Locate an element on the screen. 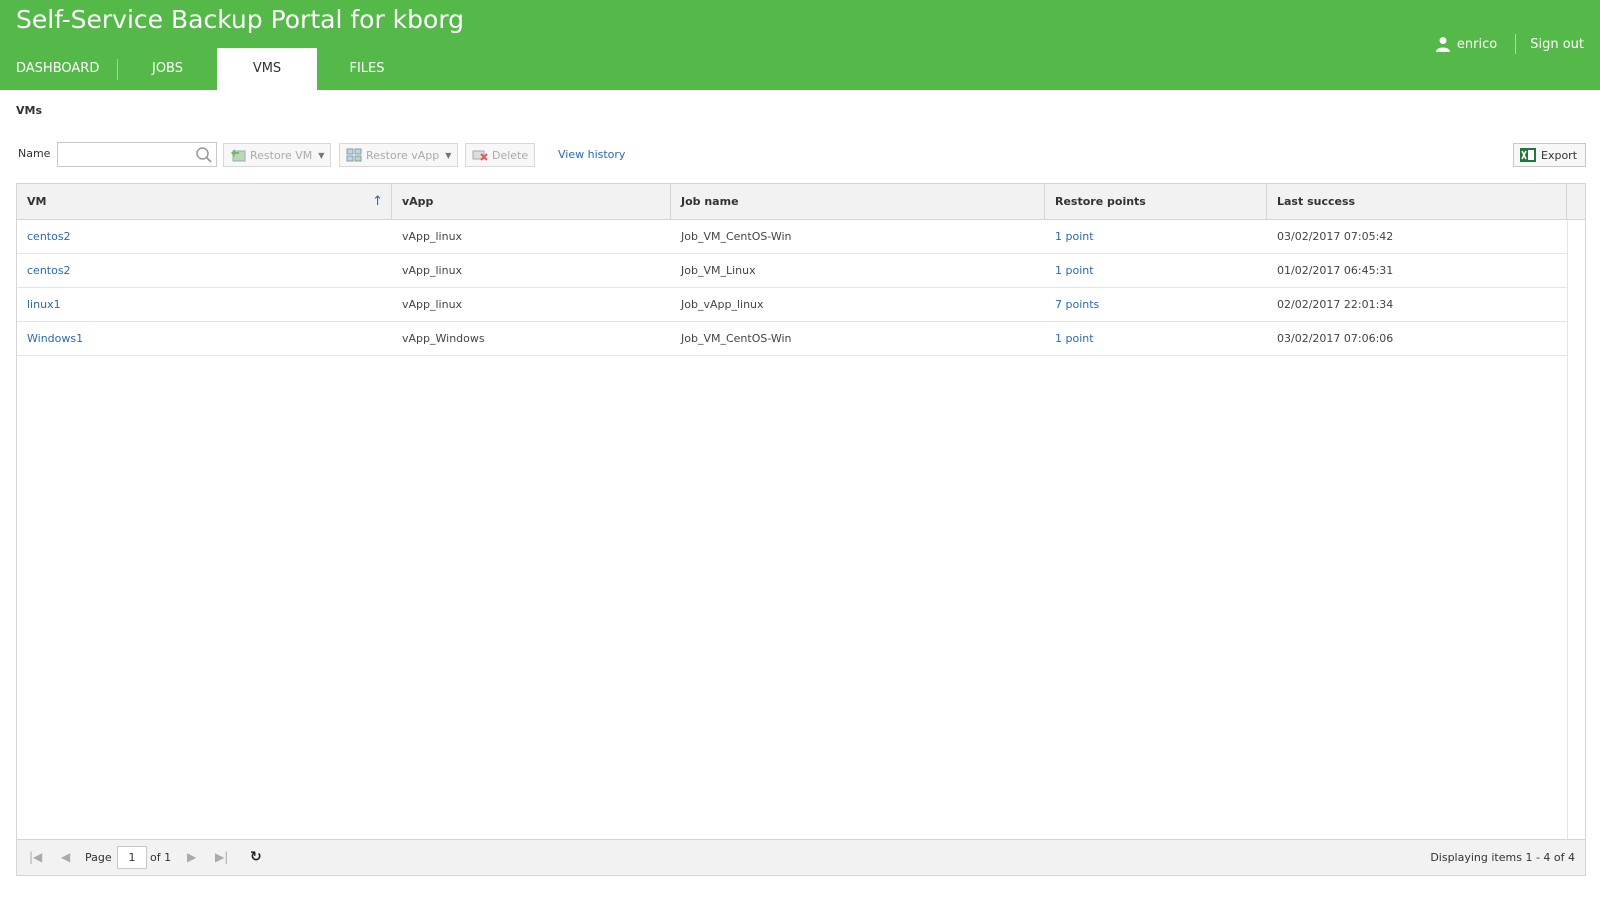 Image resolution: width=1600 pixels, height=900 pixels. tab-divider is located at coordinates (117, 69).